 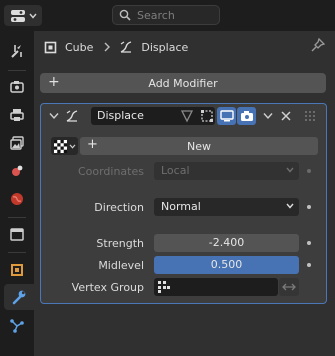 I want to click on coordinates-label: Coordinates, so click(x=110, y=171).